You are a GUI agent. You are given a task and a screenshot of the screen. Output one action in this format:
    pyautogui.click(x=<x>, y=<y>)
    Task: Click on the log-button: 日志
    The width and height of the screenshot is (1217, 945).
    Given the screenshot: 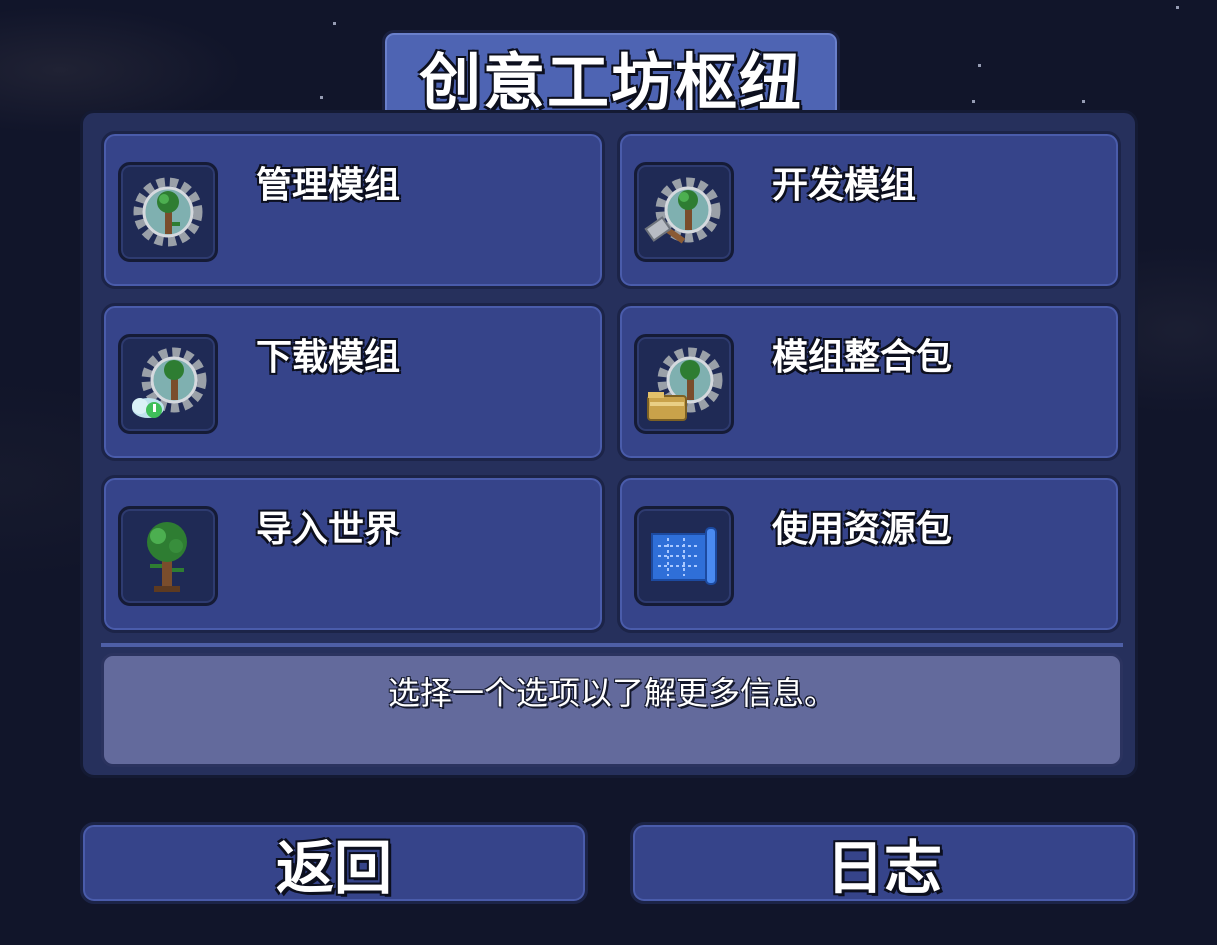 What is the action you would take?
    pyautogui.click(x=884, y=863)
    